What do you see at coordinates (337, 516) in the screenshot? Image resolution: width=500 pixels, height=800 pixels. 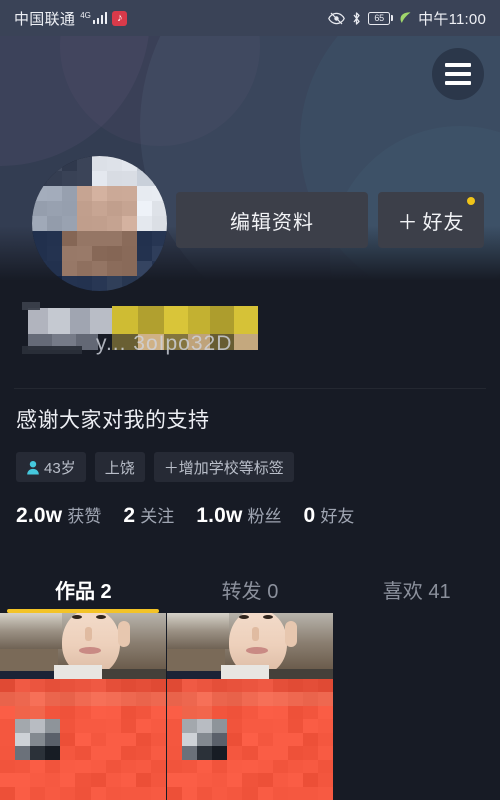 I see `stat-friends-label: 好友` at bounding box center [337, 516].